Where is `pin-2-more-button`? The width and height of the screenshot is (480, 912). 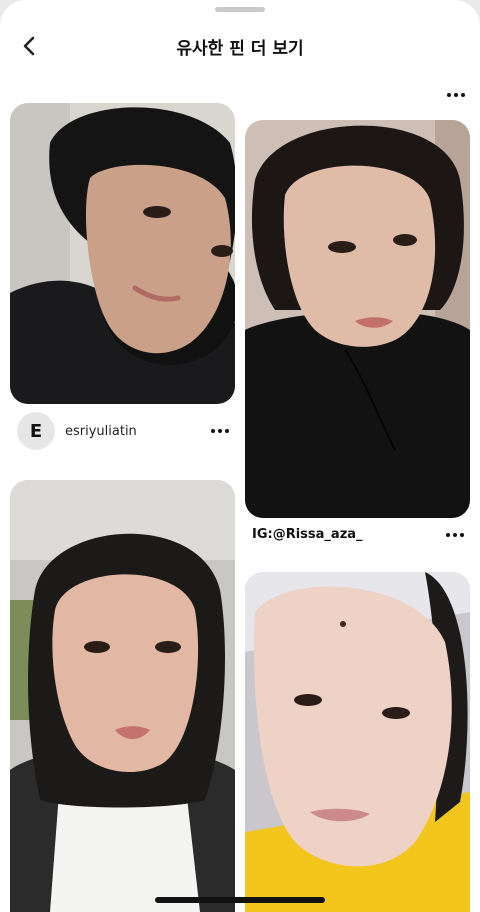
pin-2-more-button is located at coordinates (455, 535).